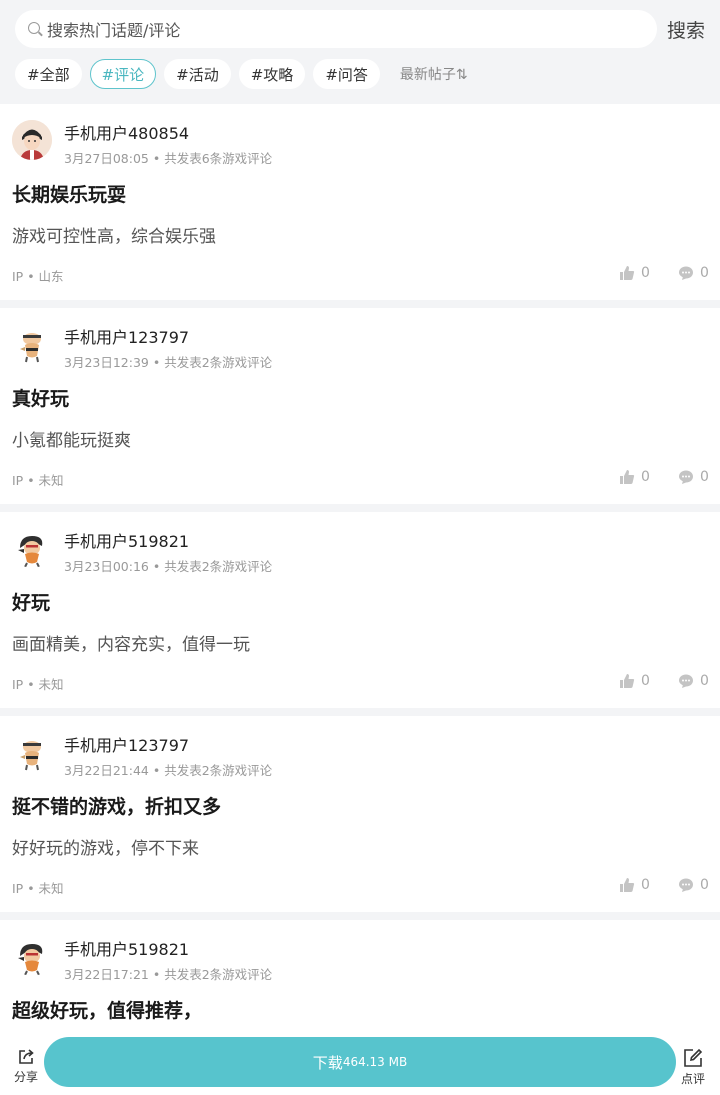  What do you see at coordinates (336, 29) in the screenshot?
I see `search-input: 搜索热门话题/评论` at bounding box center [336, 29].